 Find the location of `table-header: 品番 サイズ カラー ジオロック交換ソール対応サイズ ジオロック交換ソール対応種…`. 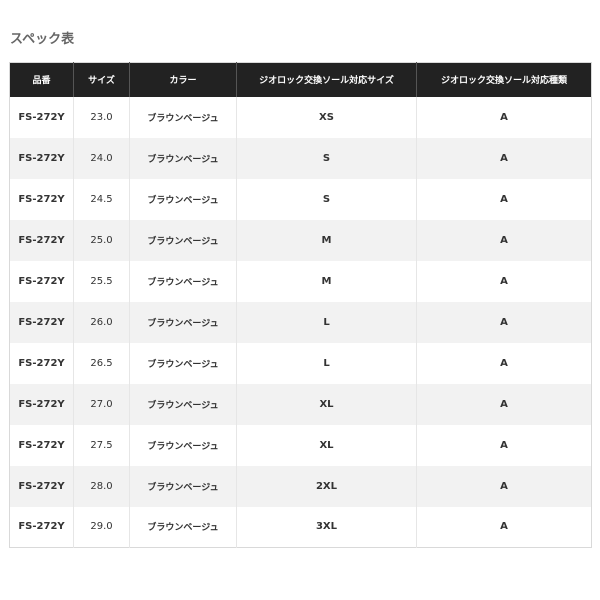

table-header: 品番 サイズ カラー ジオロック交換ソール対応サイズ ジオロック交換ソール対応種… is located at coordinates (300, 79).